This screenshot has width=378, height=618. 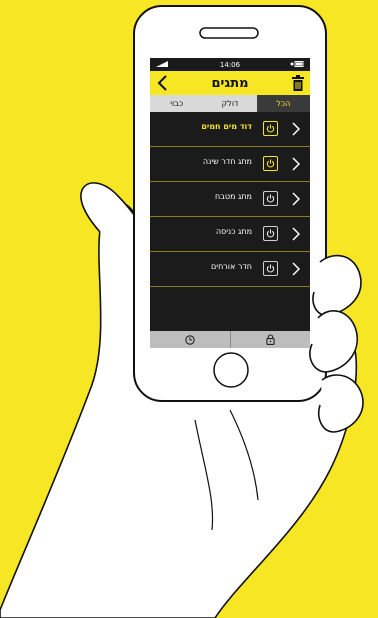 I want to click on switch-label: מתג מטבח, so click(x=233, y=196).